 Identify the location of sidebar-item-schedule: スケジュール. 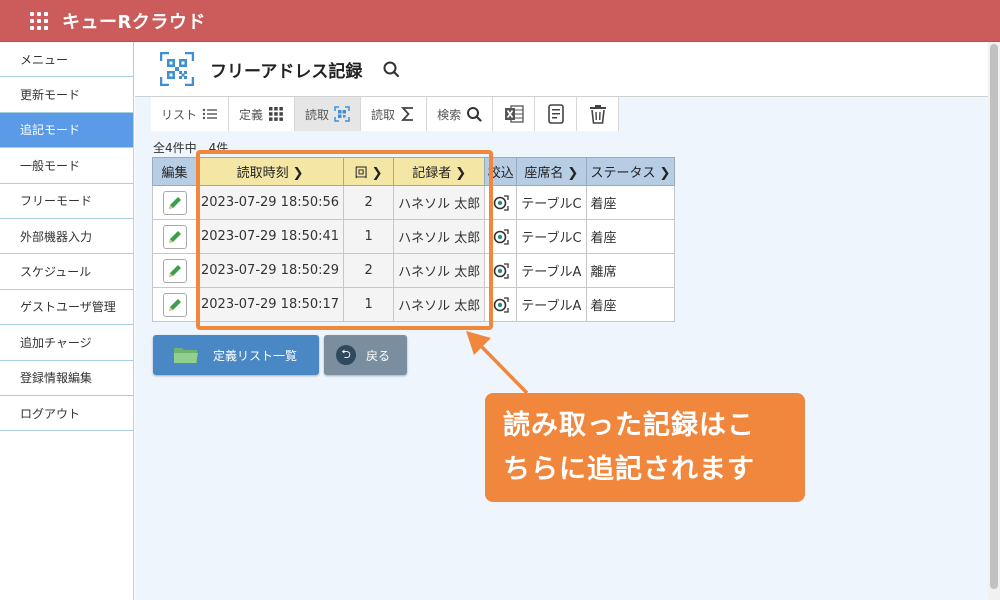
(66, 272).